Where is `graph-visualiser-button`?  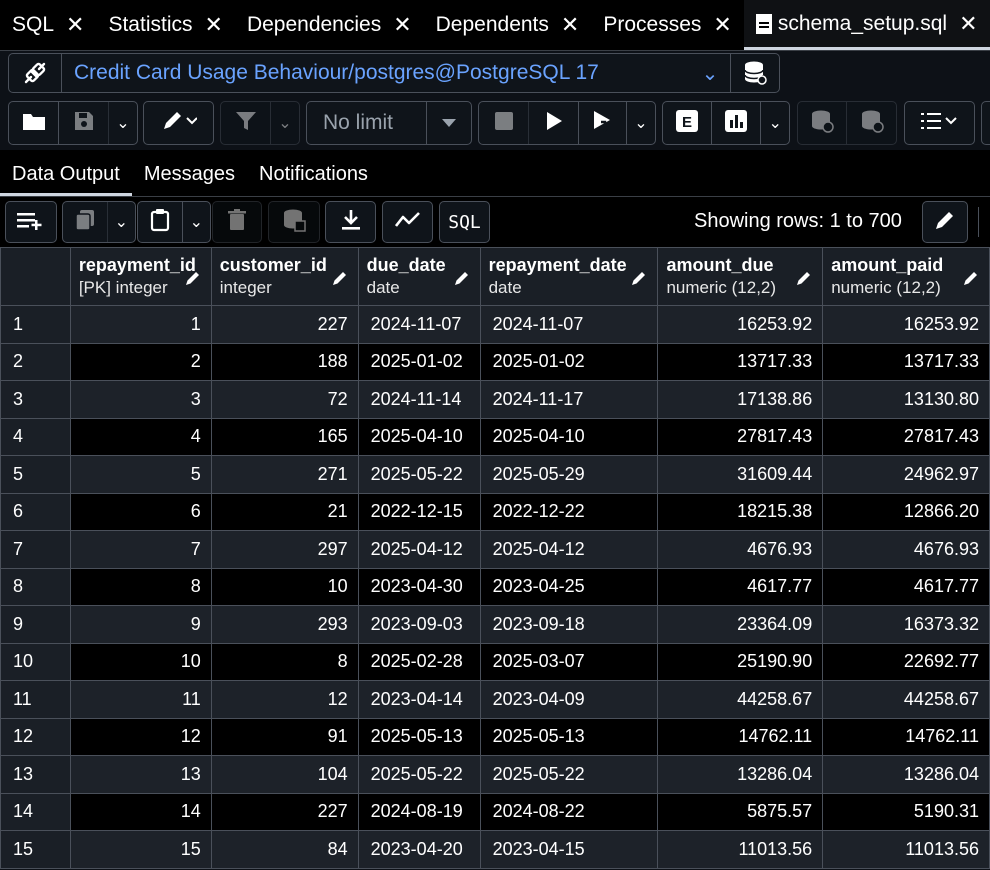
graph-visualiser-button is located at coordinates (407, 222).